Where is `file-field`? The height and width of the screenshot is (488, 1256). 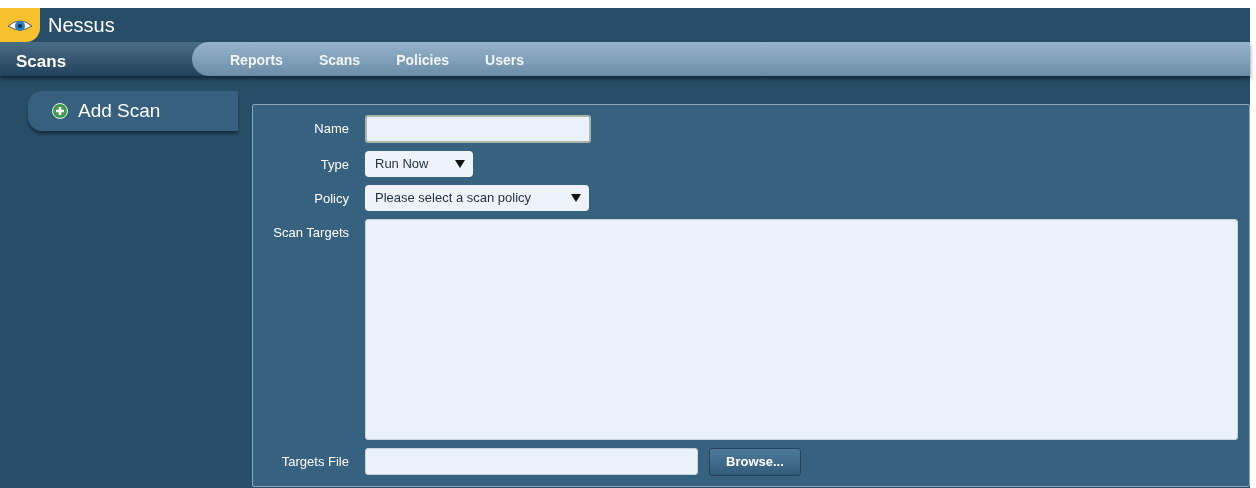 file-field is located at coordinates (531, 461).